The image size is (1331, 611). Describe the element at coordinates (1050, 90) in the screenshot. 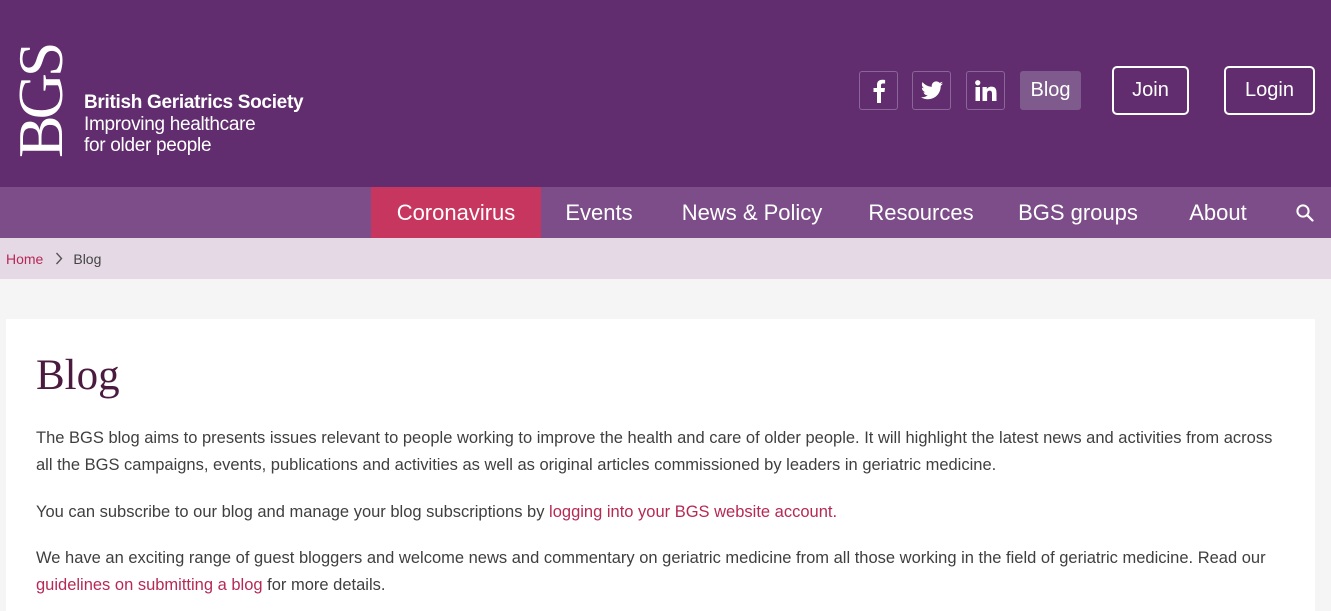

I see `blog-header-button: Blog` at that location.